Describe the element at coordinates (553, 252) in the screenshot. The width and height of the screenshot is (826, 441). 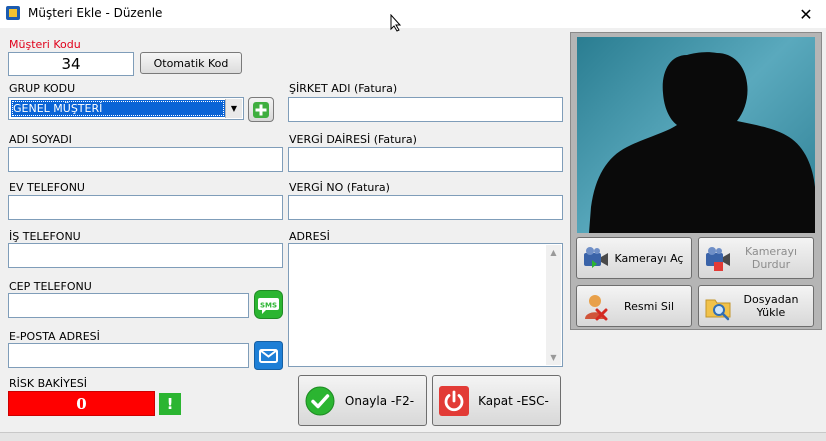
I see `scroll-up-icon: ▲` at that location.